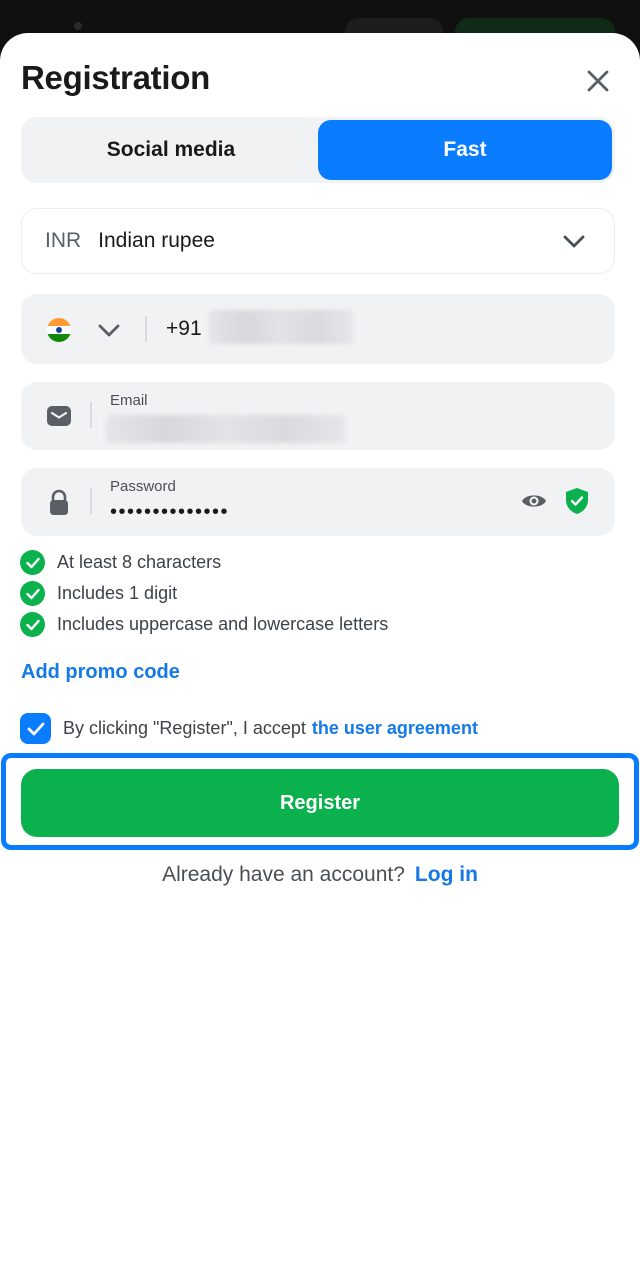 The height and width of the screenshot is (1280, 640). What do you see at coordinates (63, 240) in the screenshot?
I see `currency-code: INR` at bounding box center [63, 240].